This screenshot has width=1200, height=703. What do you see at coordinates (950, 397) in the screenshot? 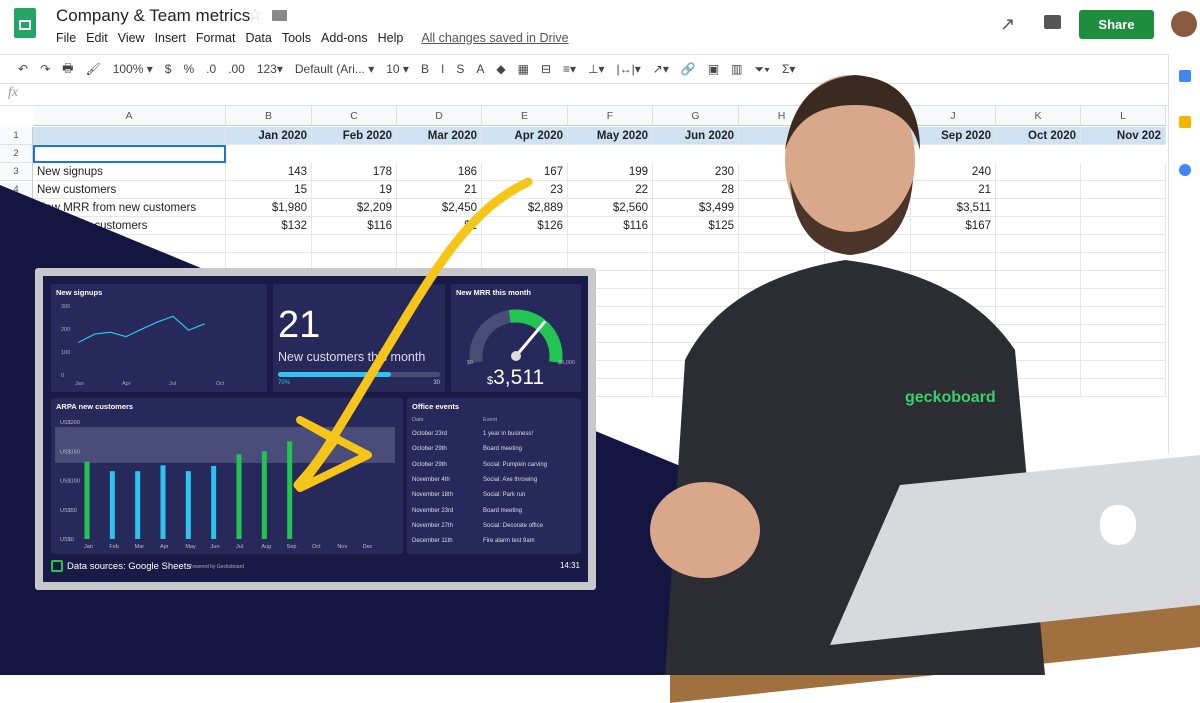
I see `shirt-logo: geckoboard` at bounding box center [950, 397].